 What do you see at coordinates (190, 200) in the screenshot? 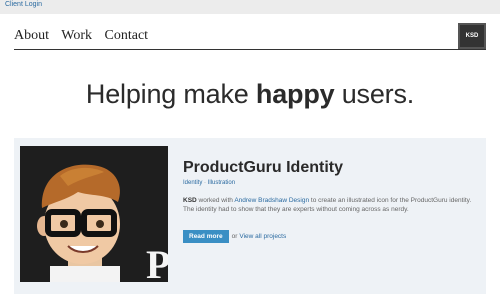
I see `desc-company: KSD` at bounding box center [190, 200].